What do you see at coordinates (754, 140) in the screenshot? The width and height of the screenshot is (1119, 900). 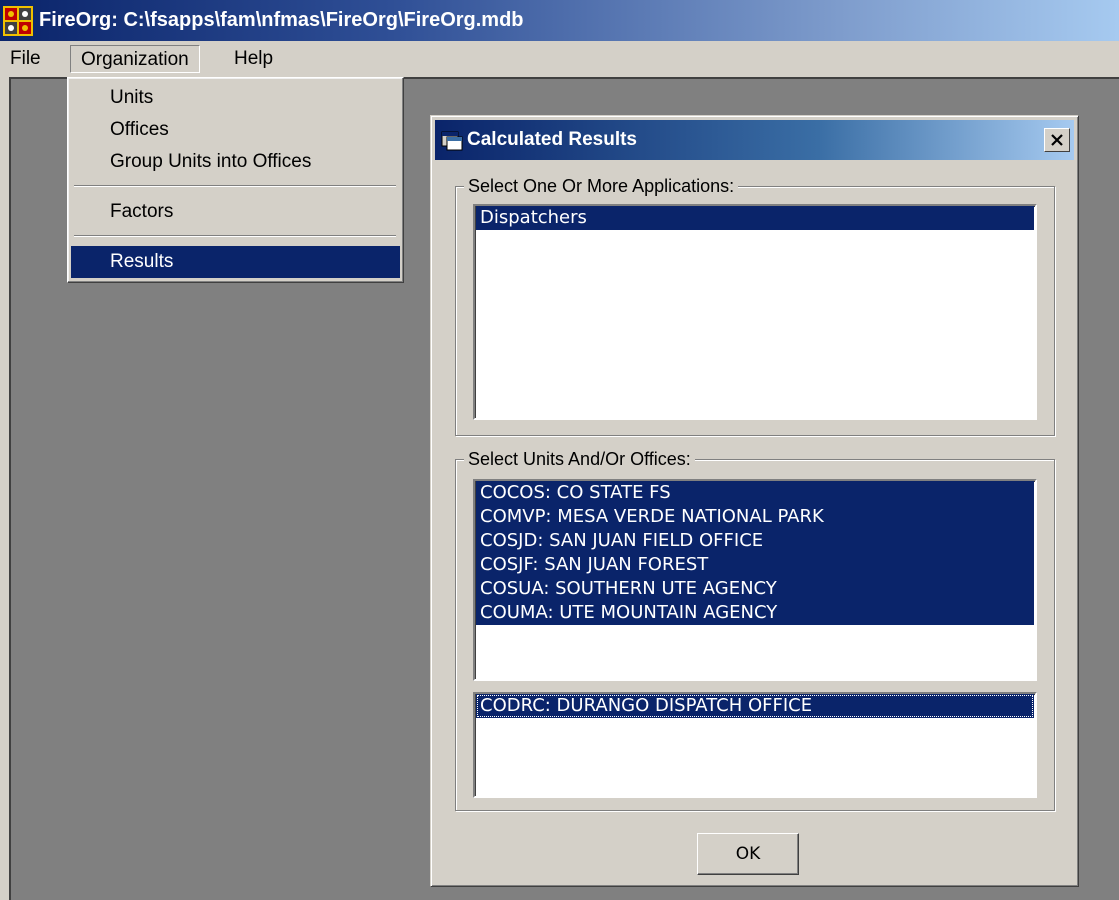 I see `dialog-title-bar: Calculated Results` at bounding box center [754, 140].